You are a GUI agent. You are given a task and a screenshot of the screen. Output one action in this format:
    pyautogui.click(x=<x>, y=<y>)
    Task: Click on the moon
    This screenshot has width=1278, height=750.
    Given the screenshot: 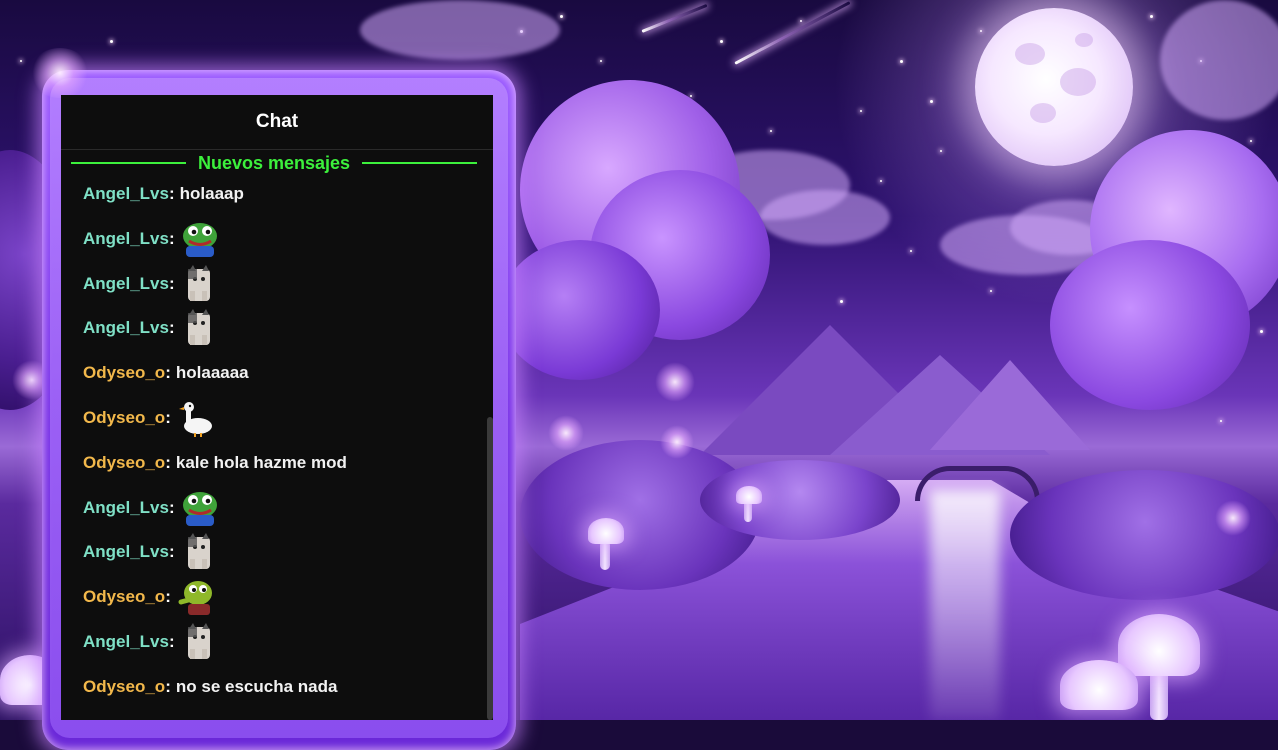 What is the action you would take?
    pyautogui.click(x=1054, y=87)
    